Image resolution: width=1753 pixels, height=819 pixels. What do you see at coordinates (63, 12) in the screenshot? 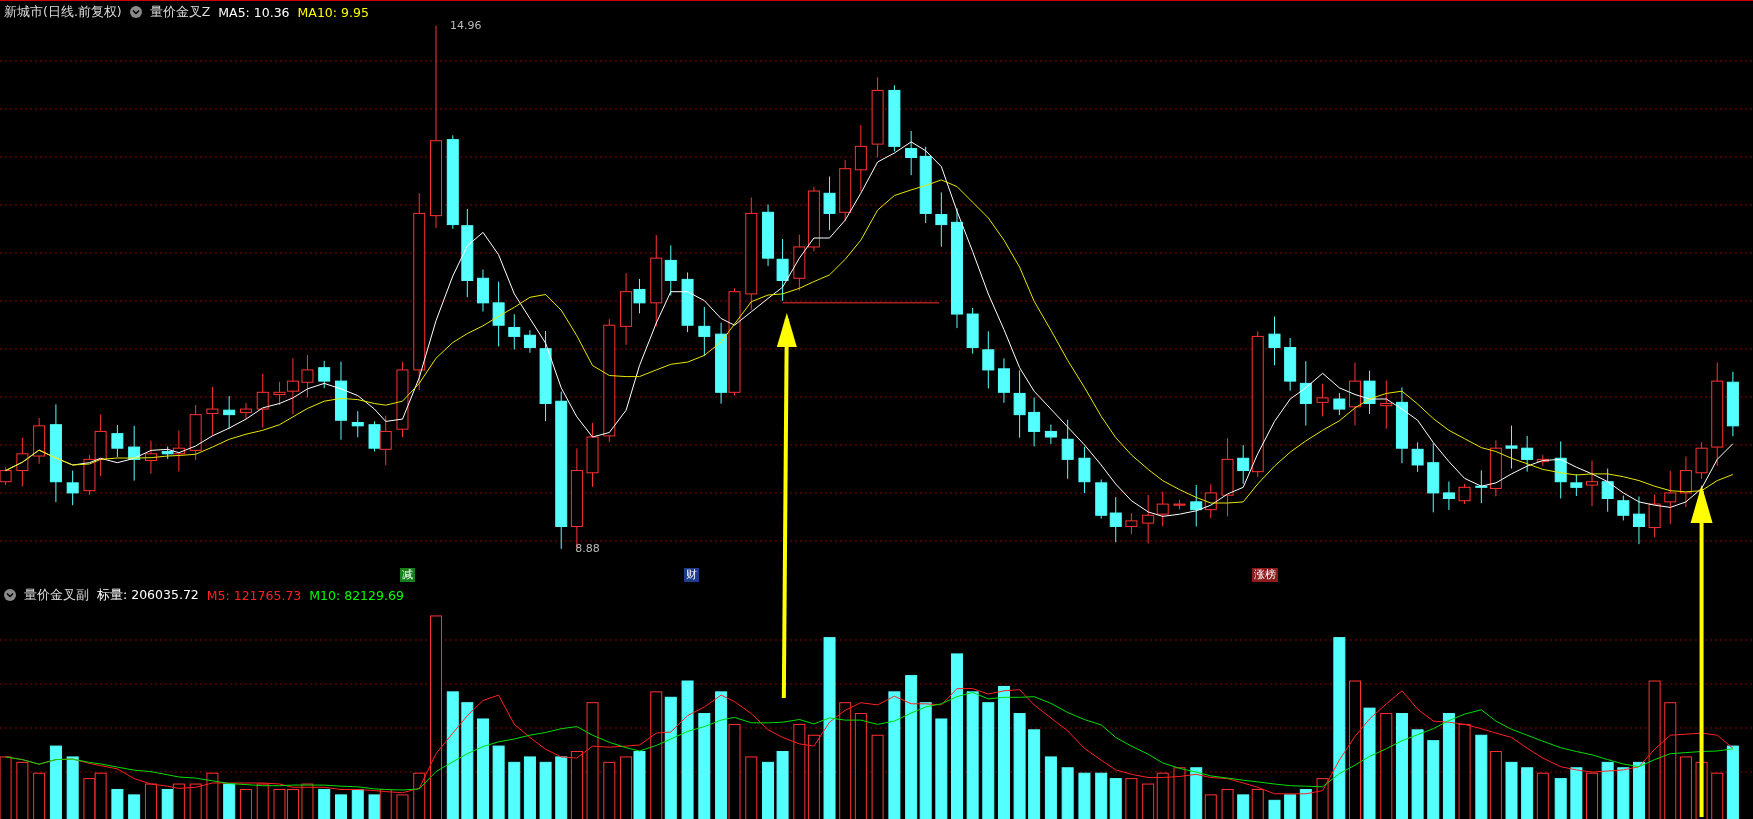
I see `stock-title: 新城市(日线.前复权)` at bounding box center [63, 12].